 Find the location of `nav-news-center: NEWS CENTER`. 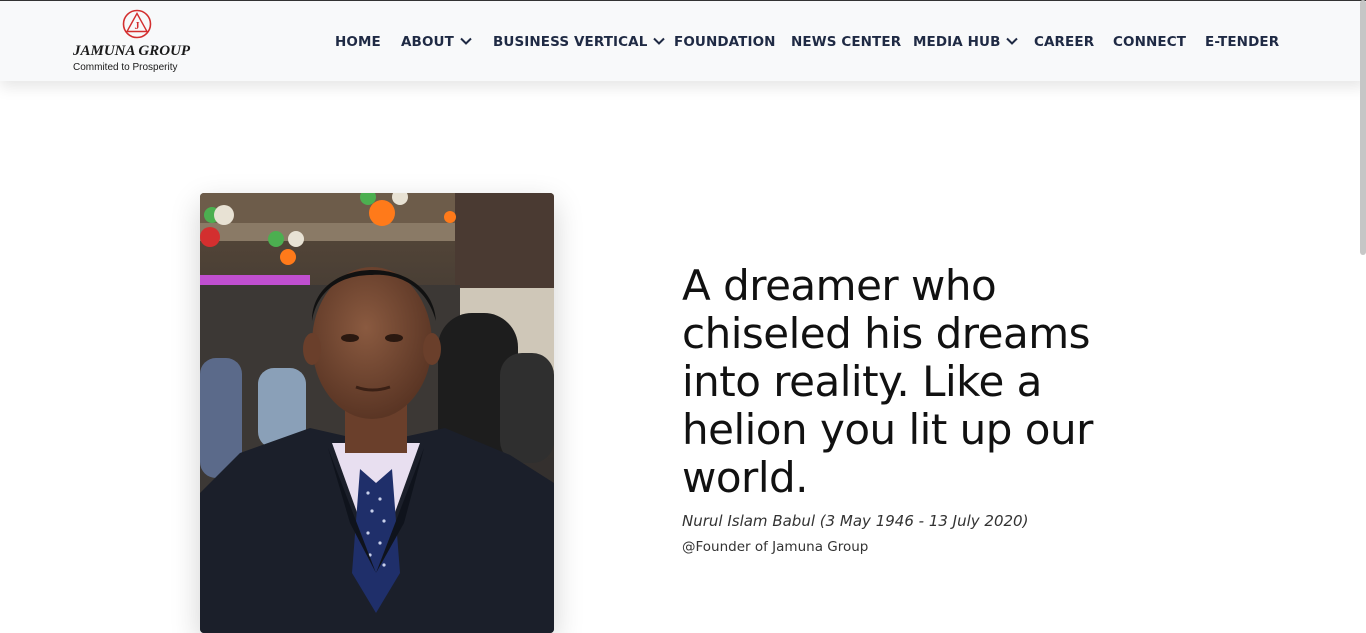

nav-news-center: NEWS CENTER is located at coordinates (846, 42).